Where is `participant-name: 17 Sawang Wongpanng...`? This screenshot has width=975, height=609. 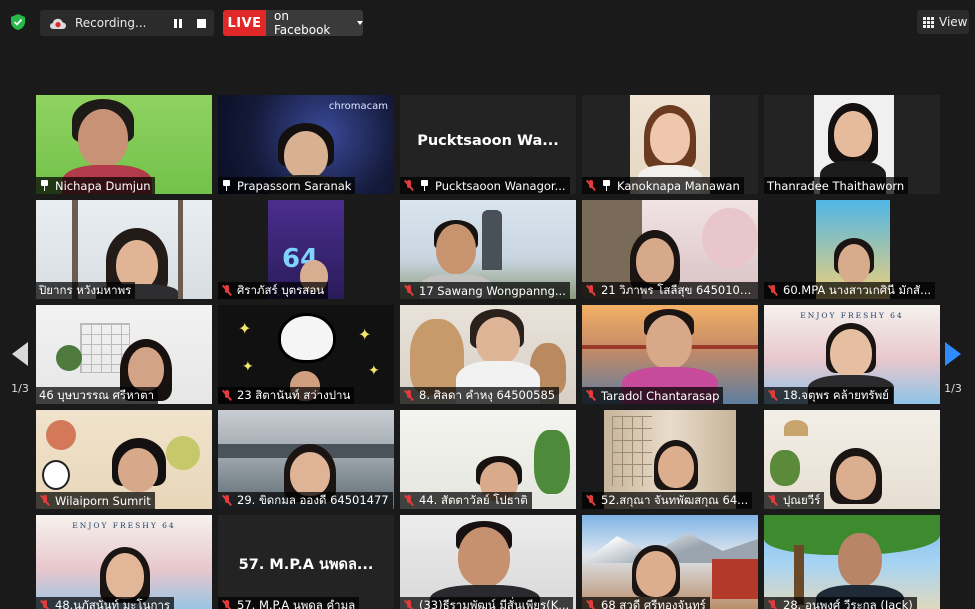
participant-name: 17 Sawang Wongpanng... is located at coordinates (492, 290).